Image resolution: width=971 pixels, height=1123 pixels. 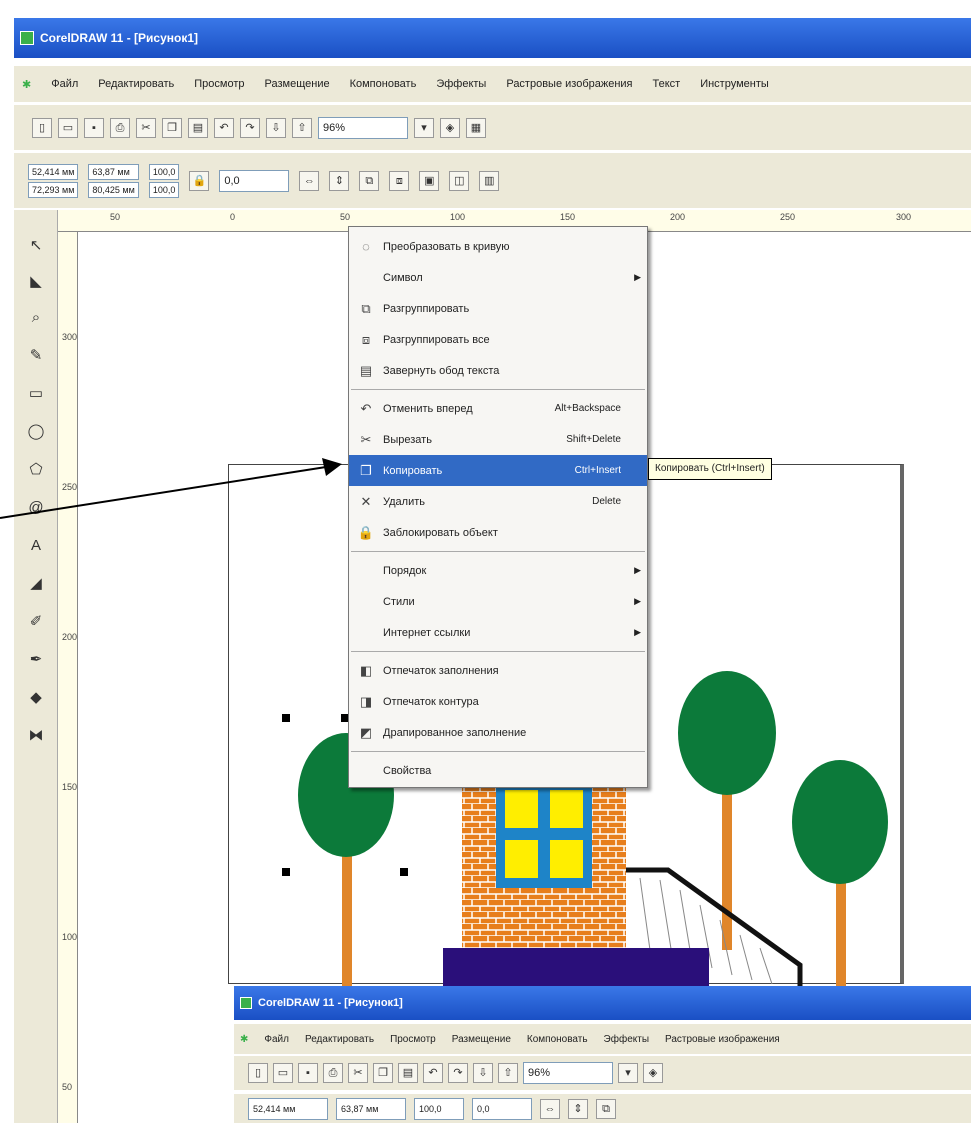 I want to click on mirror-vertical-icon: ⇕, so click(x=578, y=1108).